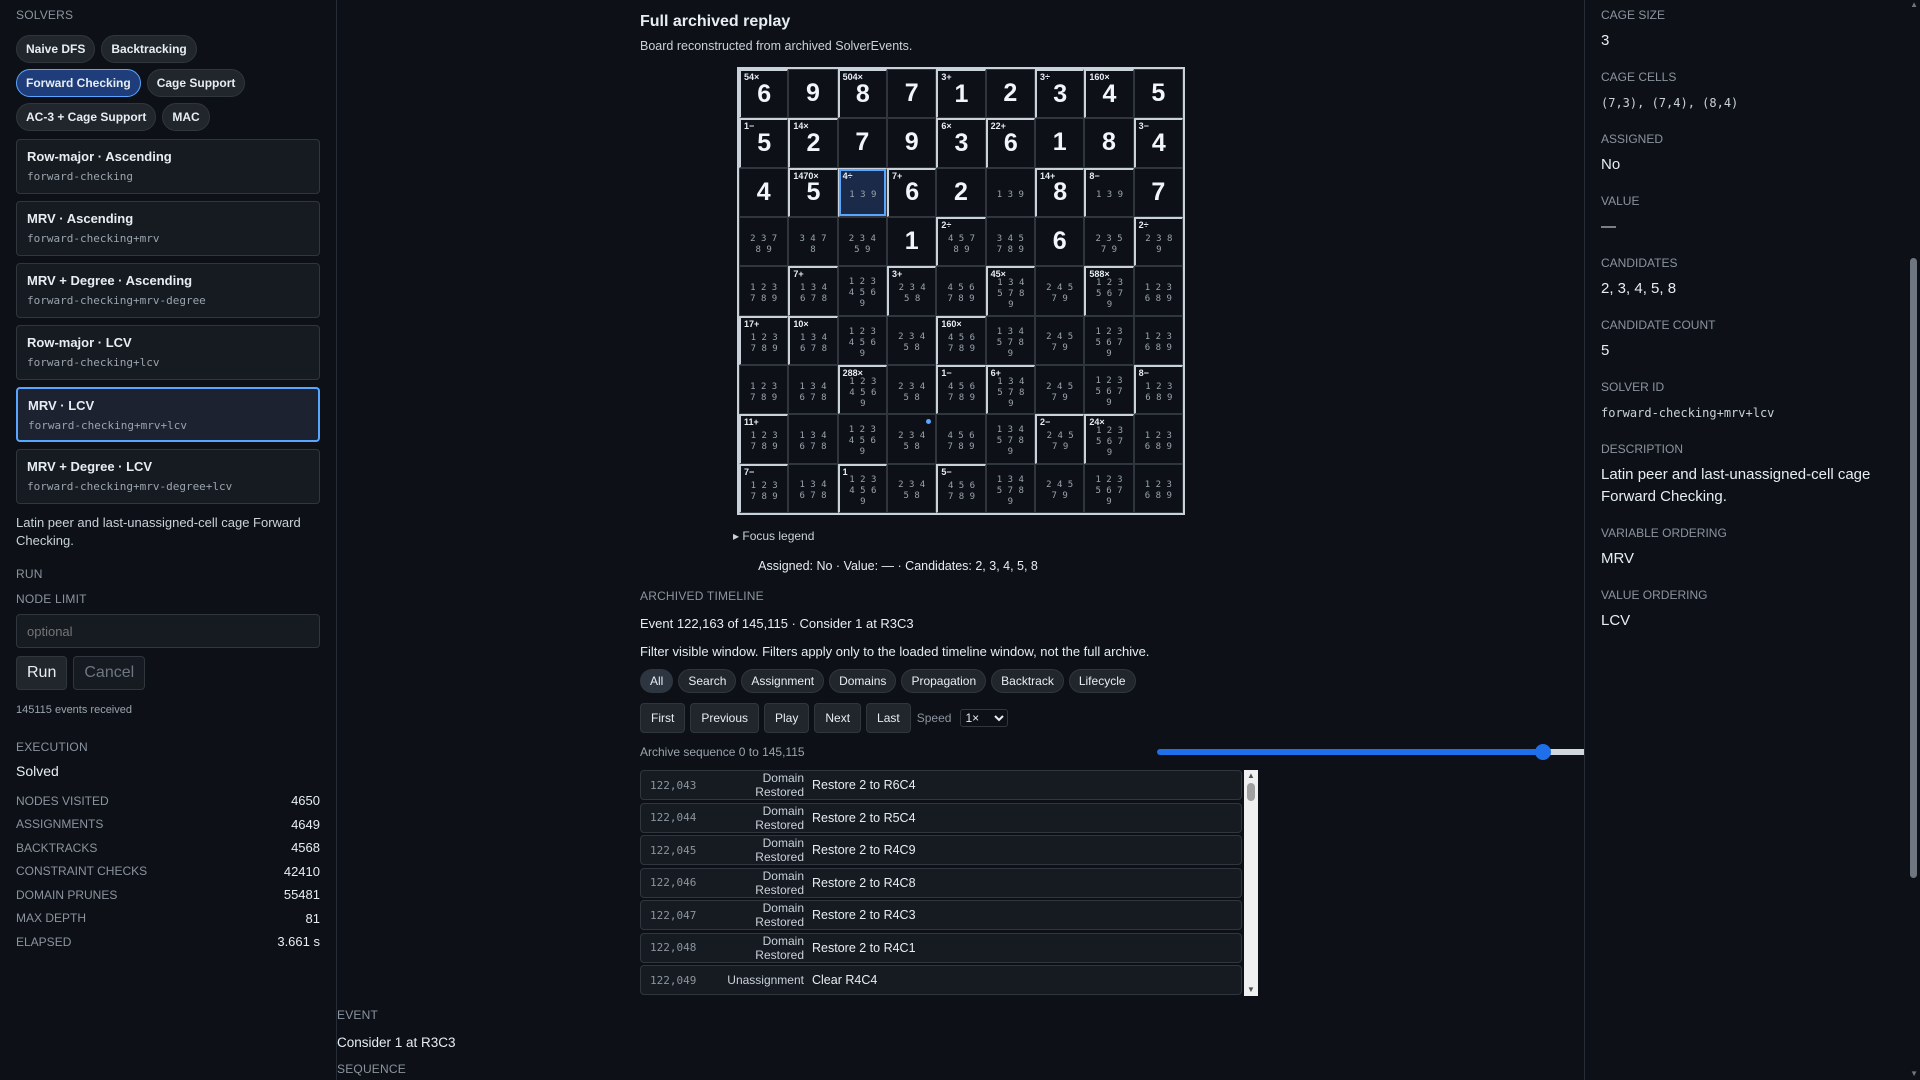 Image resolution: width=1920 pixels, height=1080 pixels. What do you see at coordinates (764, 94) in the screenshot?
I see `board-cell: 54× 6` at bounding box center [764, 94].